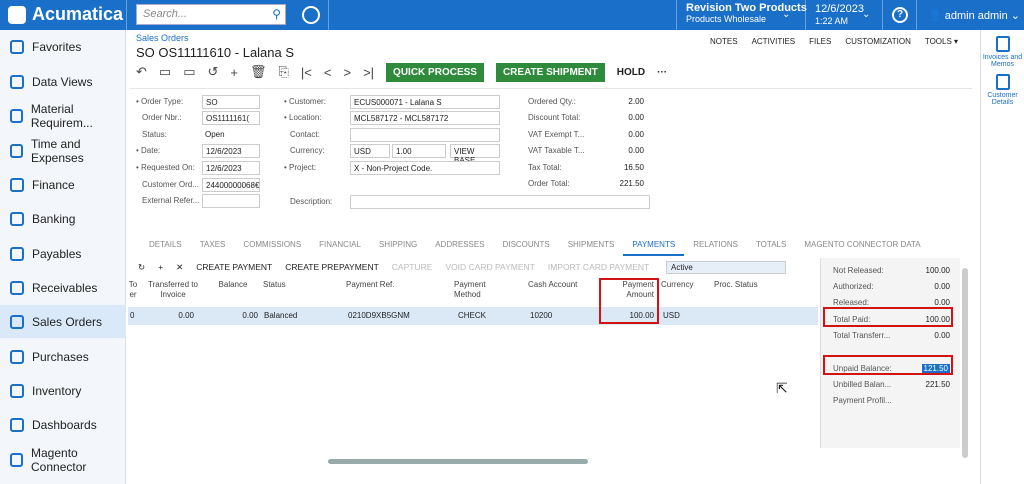  Describe the element at coordinates (311, 15) in the screenshot. I see `history-icon` at that location.